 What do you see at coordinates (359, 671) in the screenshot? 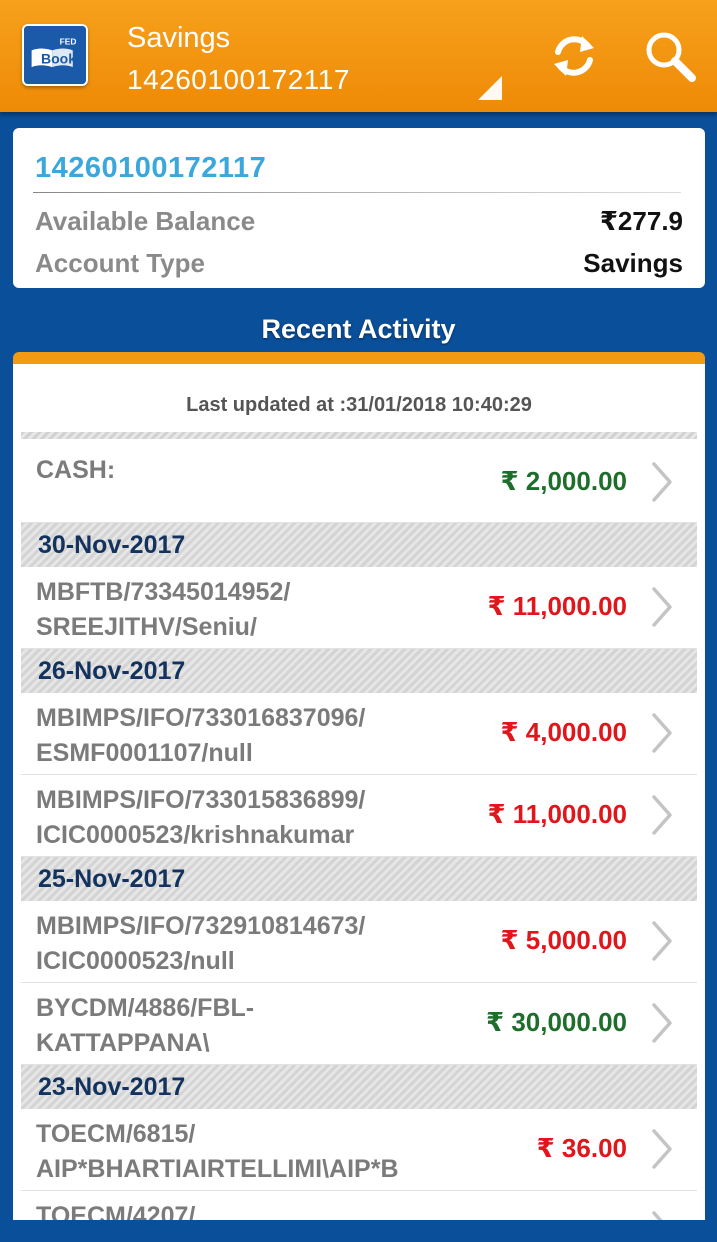
I see `date-header: 26-Nov-2017` at bounding box center [359, 671].